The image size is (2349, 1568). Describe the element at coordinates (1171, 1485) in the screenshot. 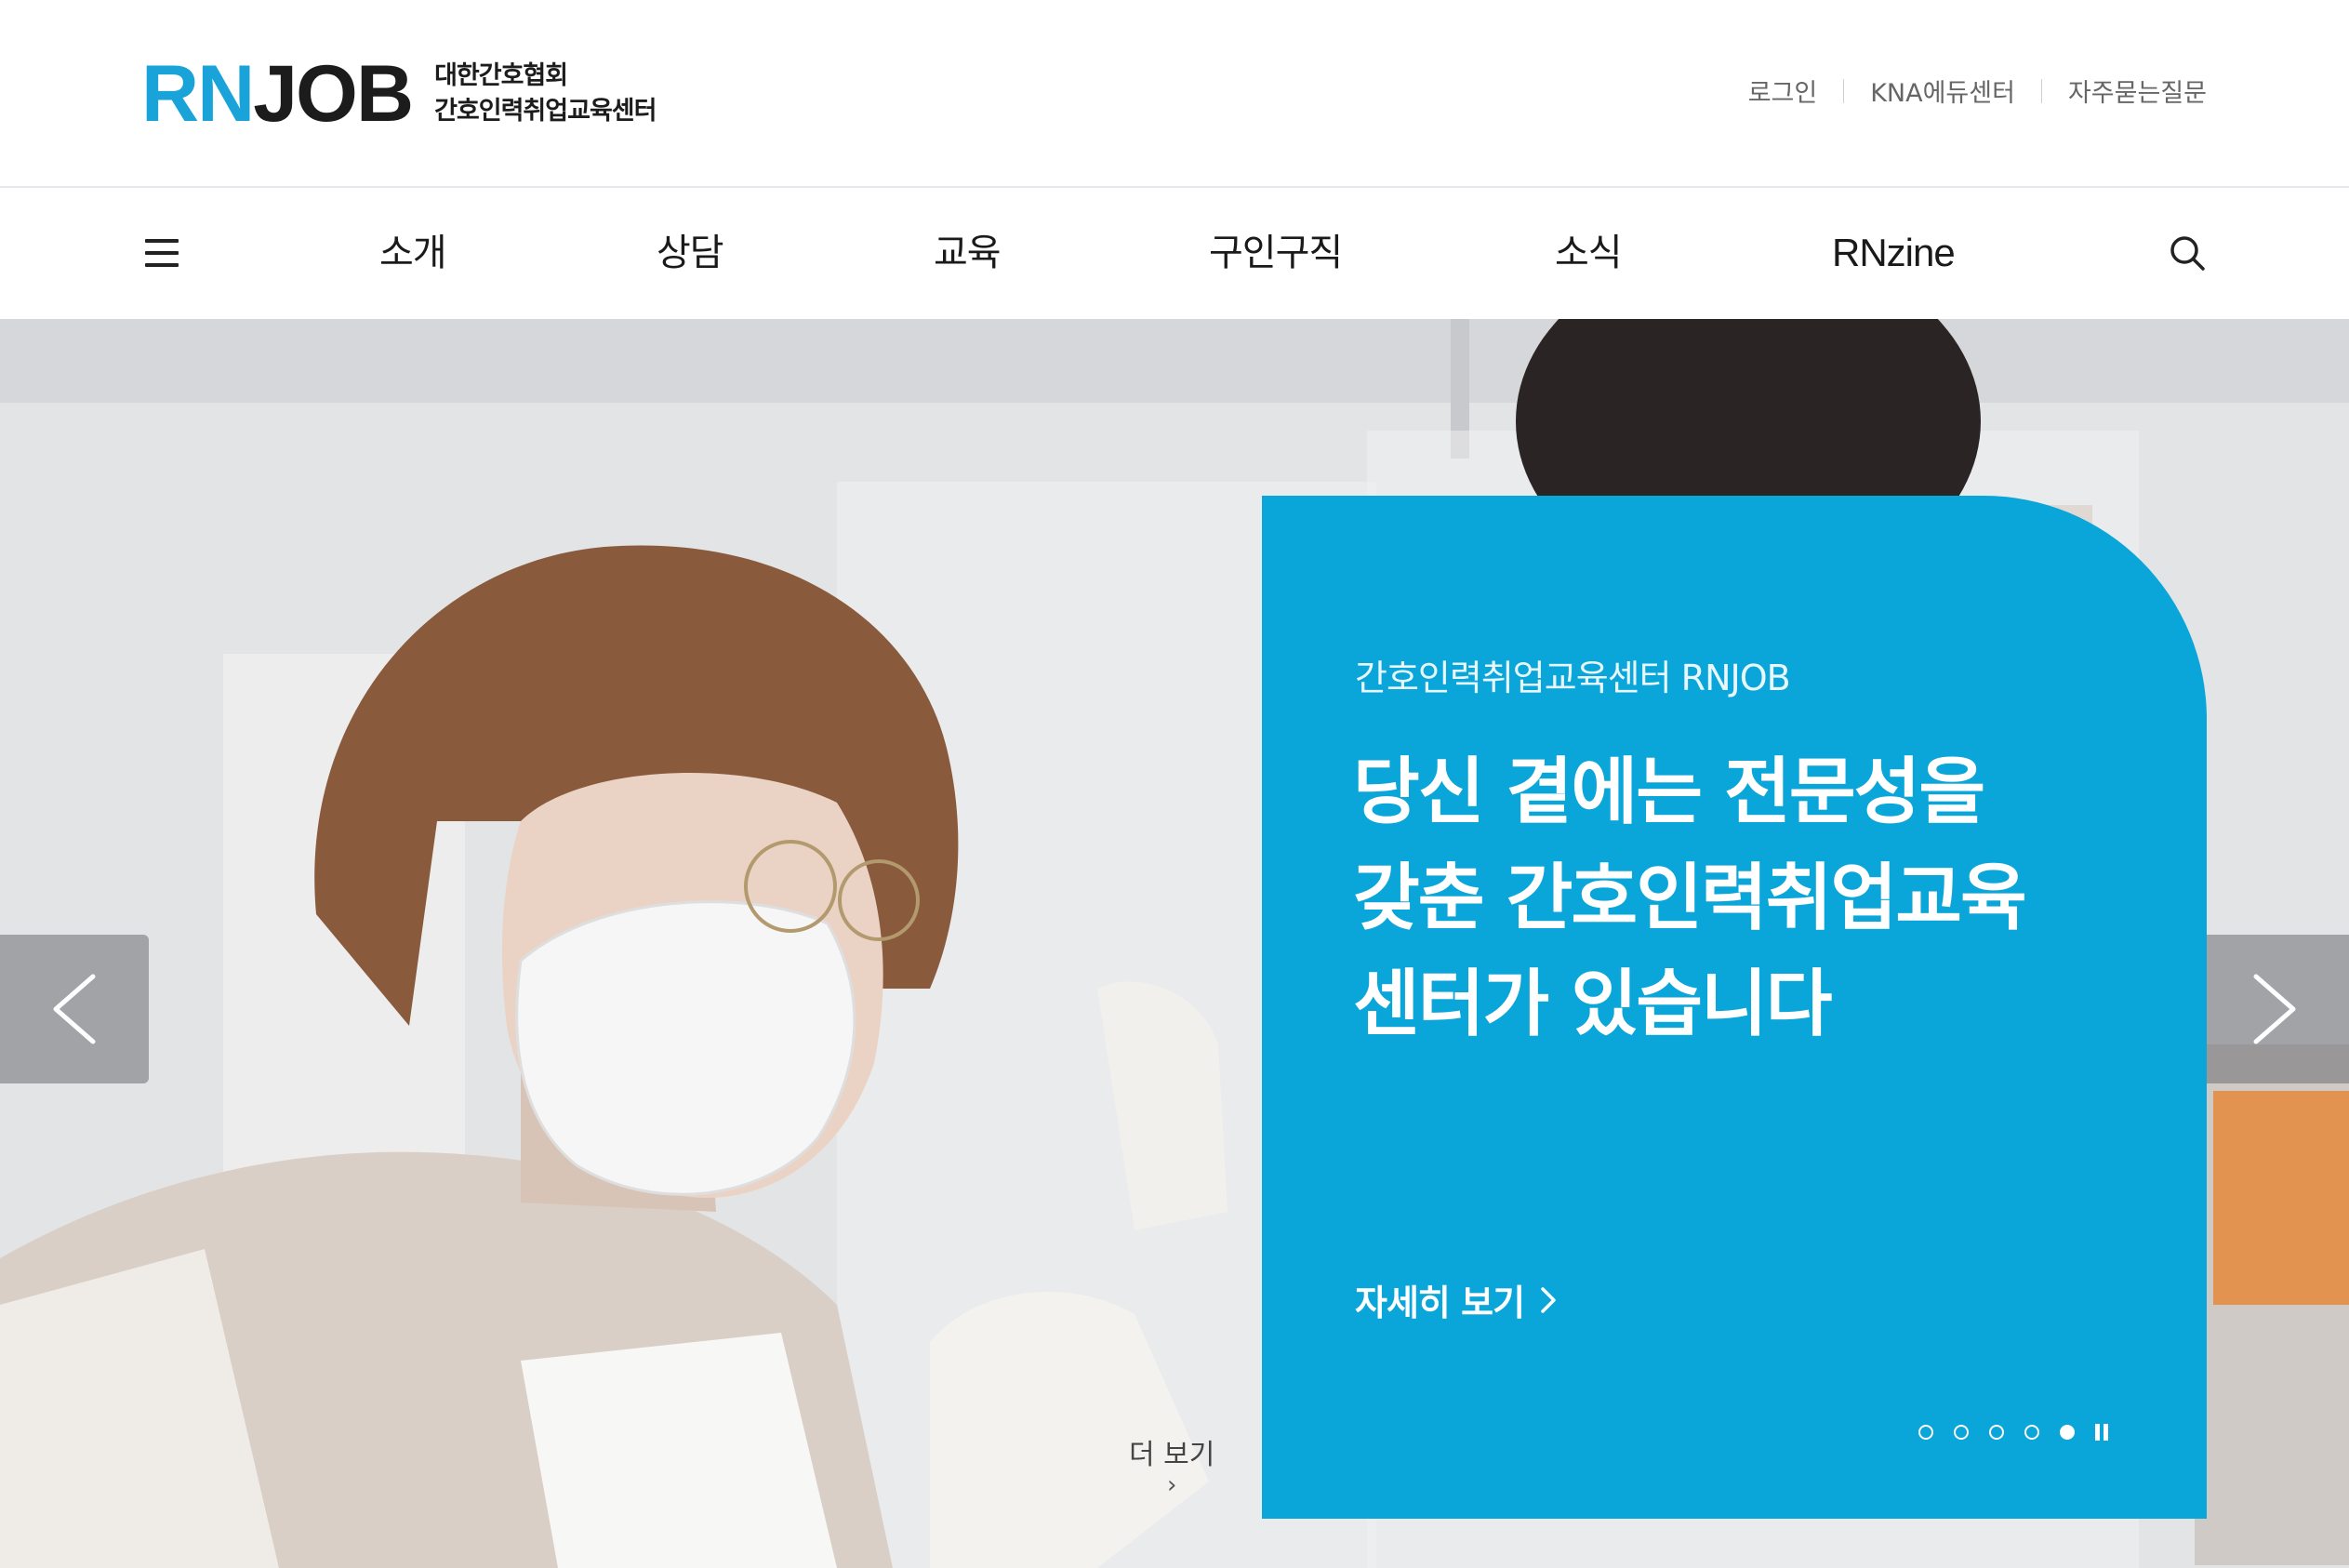

I see `chevron-down-icon: ›` at that location.